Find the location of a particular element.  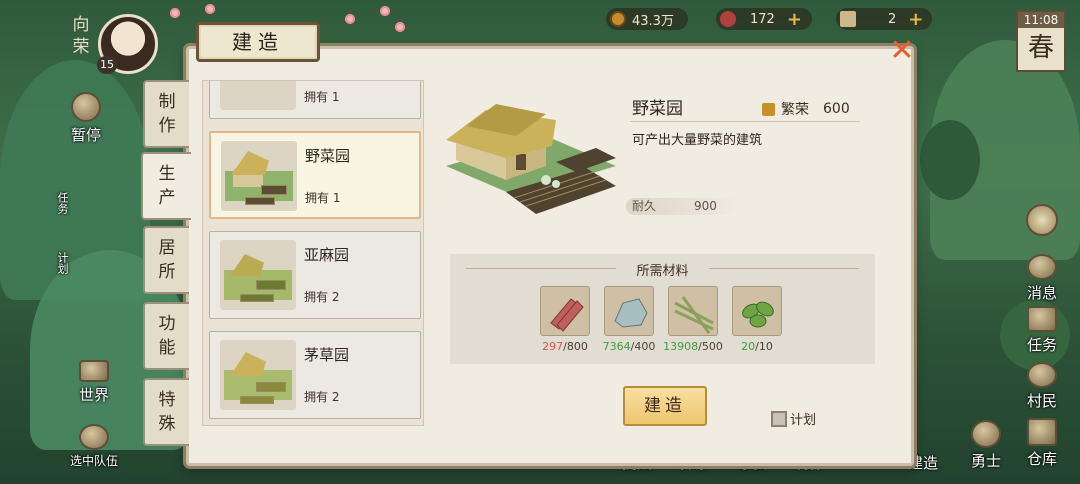

material-item: 297/800 is located at coordinates (565, 319).